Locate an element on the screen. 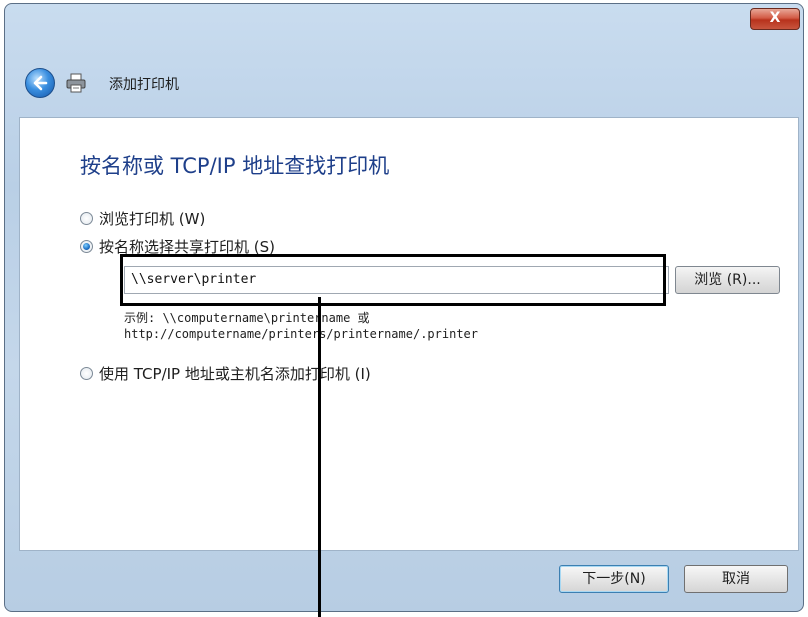 The height and width of the screenshot is (617, 808). radio-tcpip is located at coordinates (86, 373).